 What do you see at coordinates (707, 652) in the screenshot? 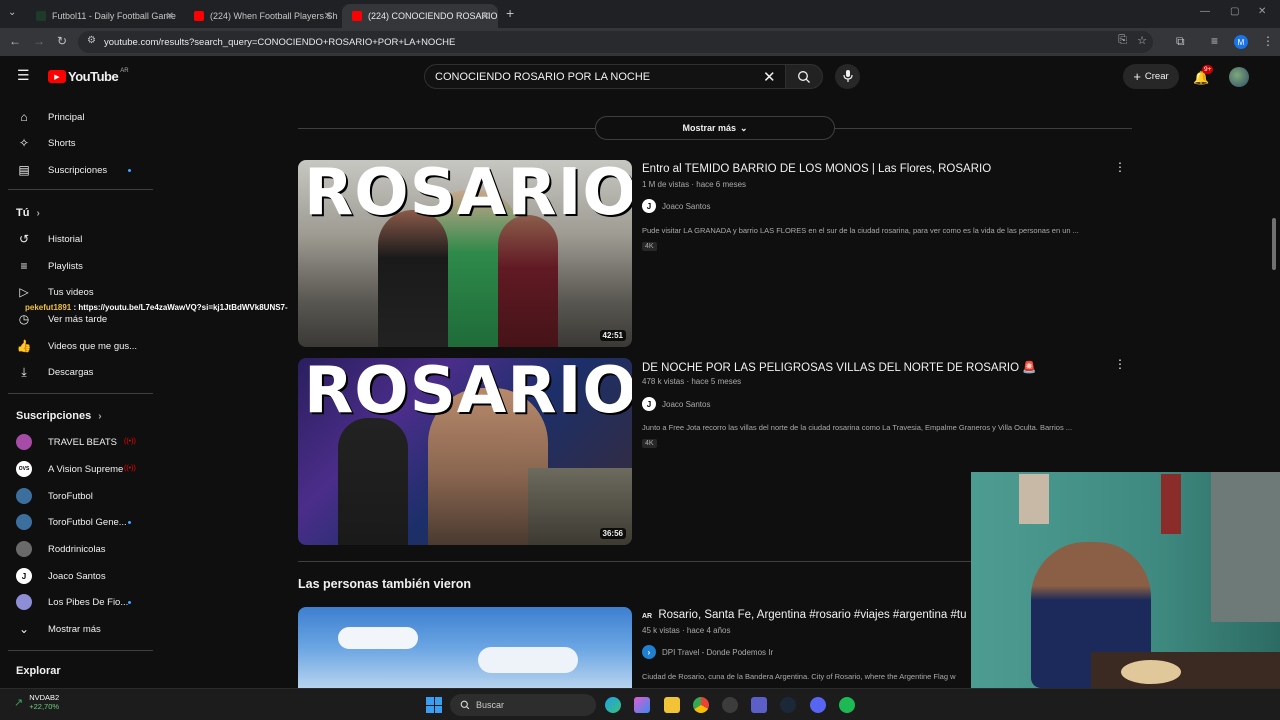
I see `channel-link: › DPI Travel - Donde Podemos Ir` at bounding box center [707, 652].